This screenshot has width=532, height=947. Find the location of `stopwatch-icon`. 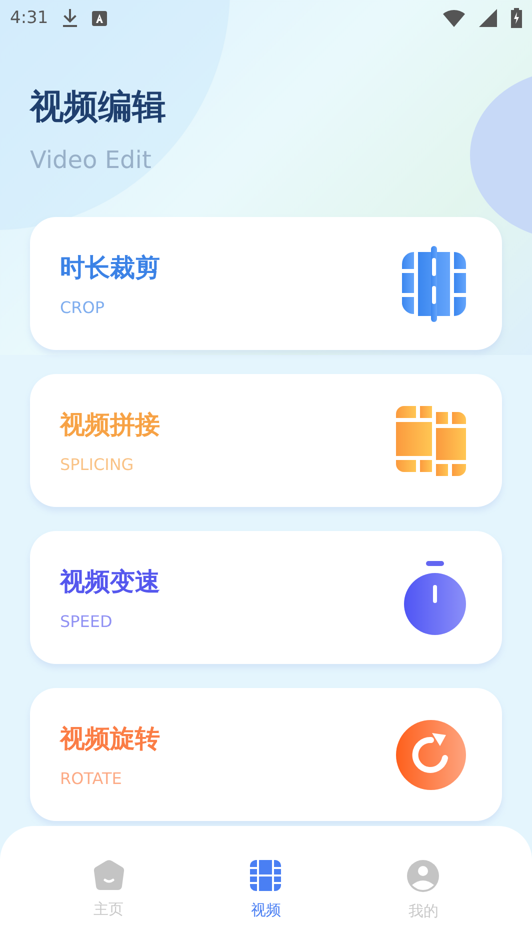

stopwatch-icon is located at coordinates (435, 597).